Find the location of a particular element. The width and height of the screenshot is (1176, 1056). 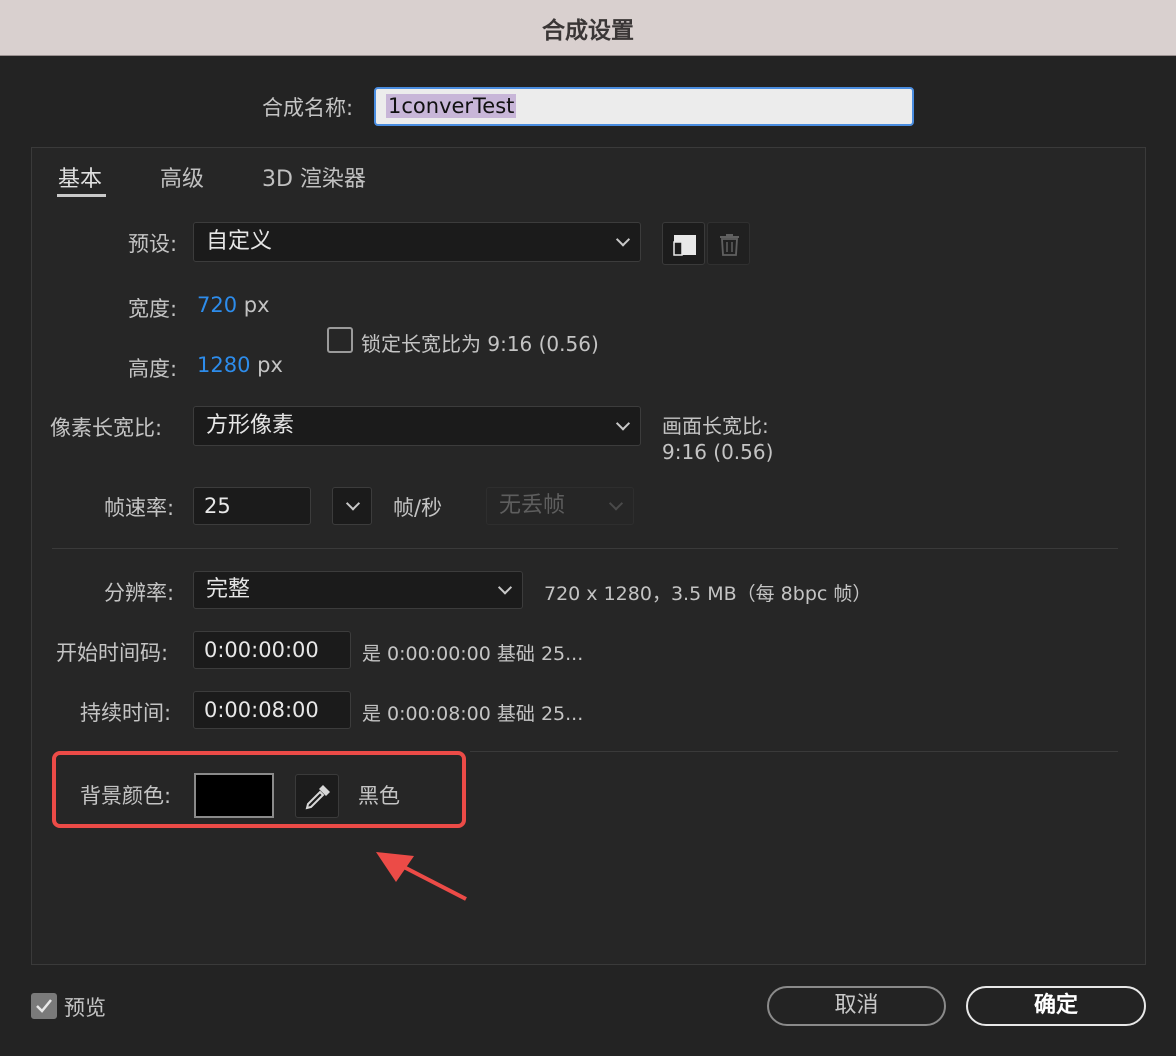

width-field: 720 px is located at coordinates (233, 305).